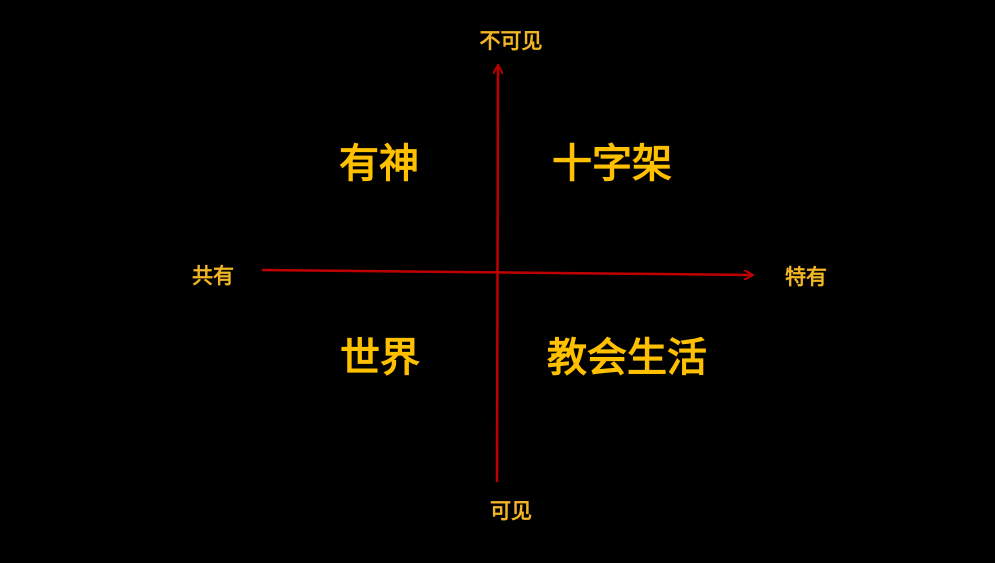 The image size is (995, 563). I want to click on axis-label-right: 特有, so click(806, 277).